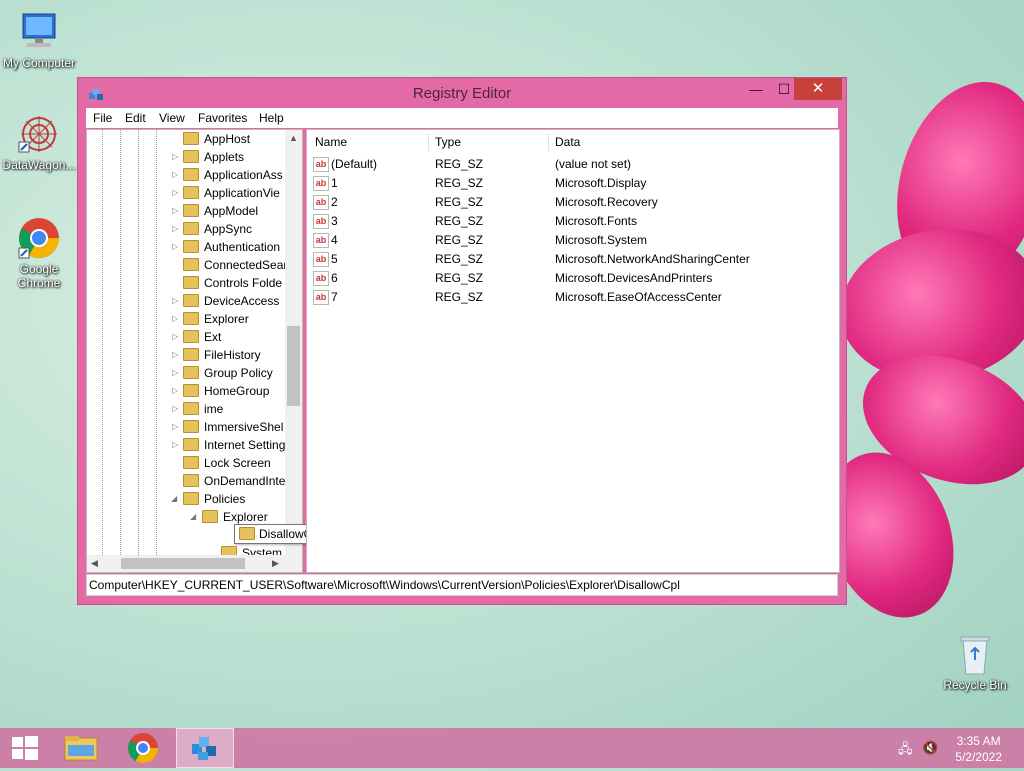  What do you see at coordinates (203, 409) in the screenshot?
I see `tree-item: ime` at bounding box center [203, 409].